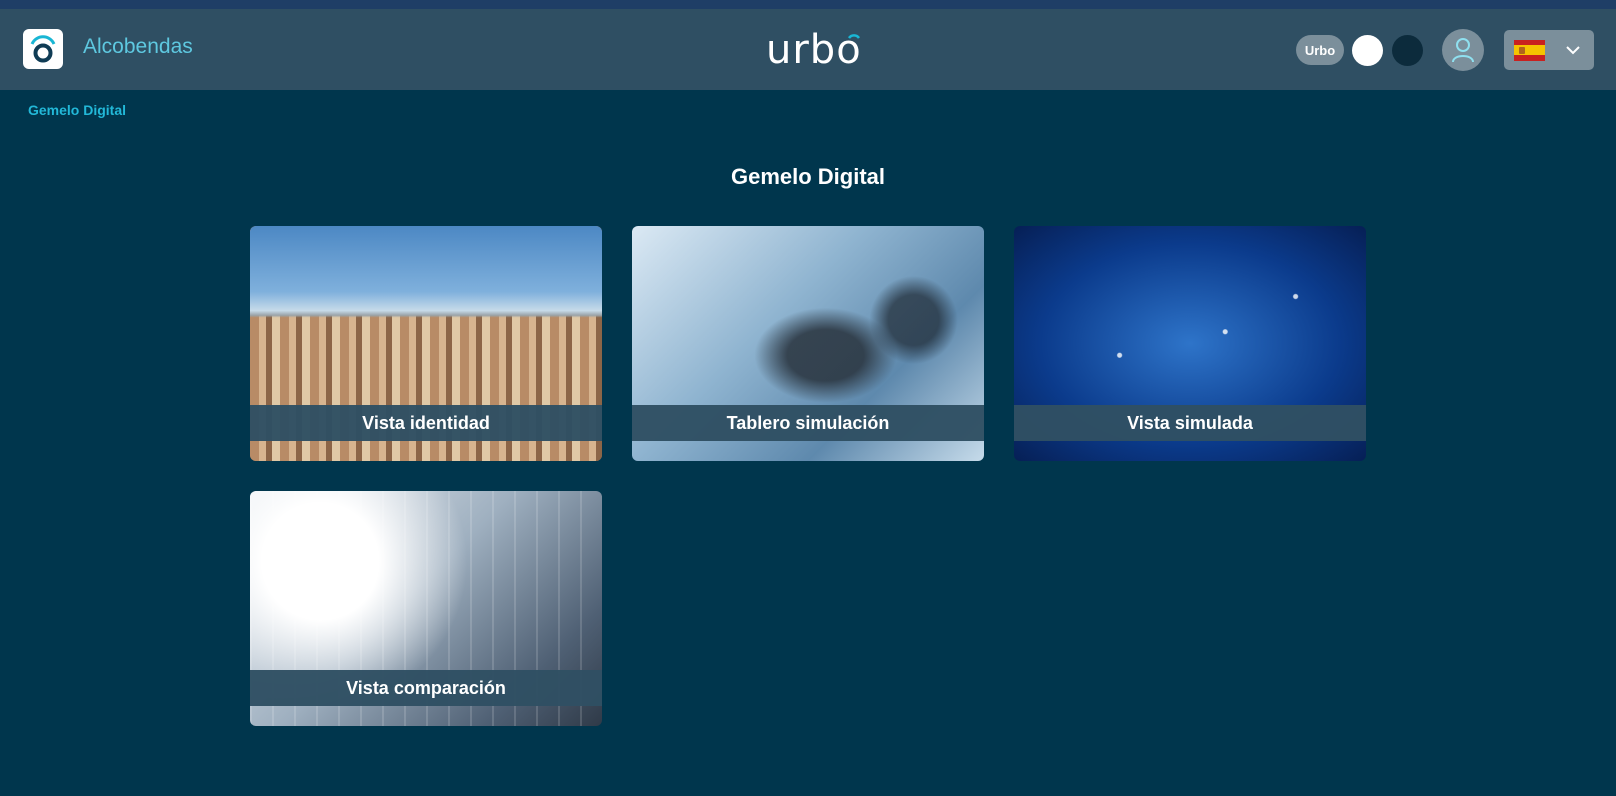 This screenshot has height=796, width=1616. I want to click on card-vista-comparacion: Vista comparación, so click(426, 608).